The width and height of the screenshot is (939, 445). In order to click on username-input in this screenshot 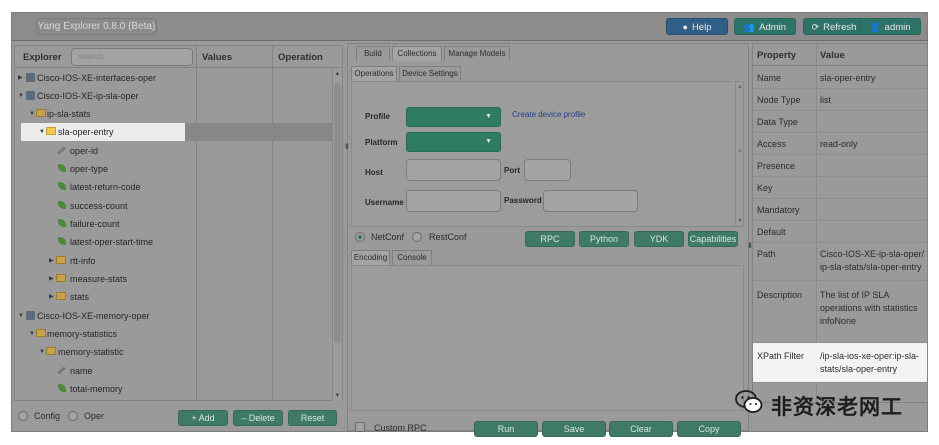, I will do `click(453, 201)`.